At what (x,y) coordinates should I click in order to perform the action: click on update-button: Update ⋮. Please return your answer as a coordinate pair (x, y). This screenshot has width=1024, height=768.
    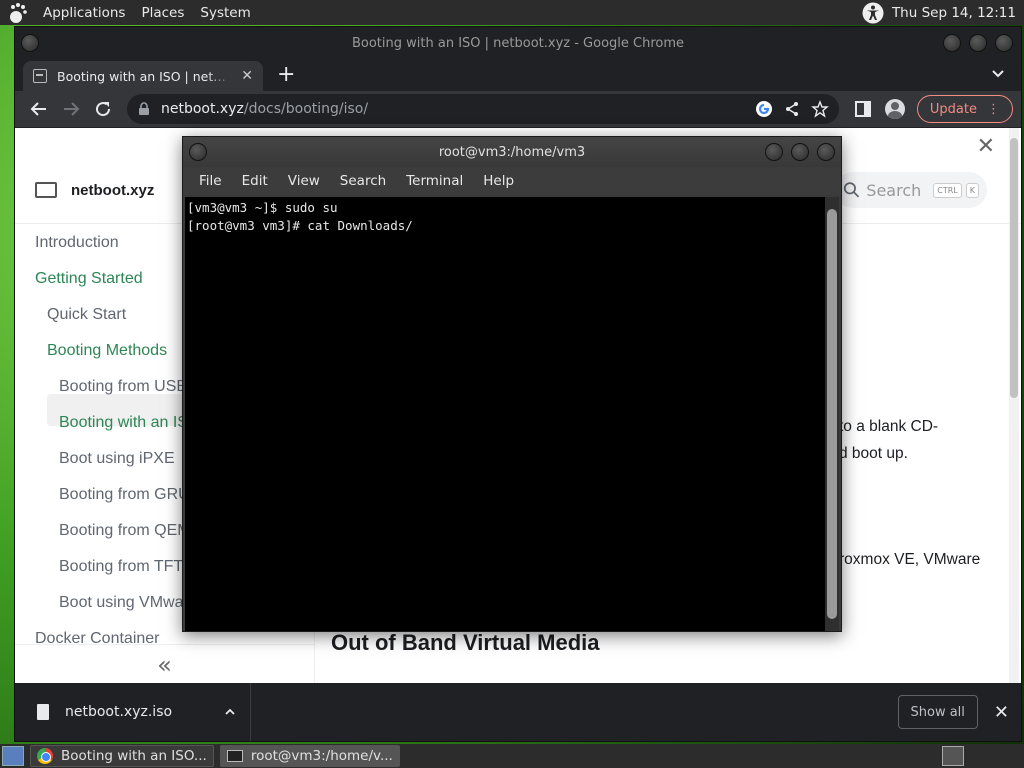
    Looking at the image, I should click on (964, 109).